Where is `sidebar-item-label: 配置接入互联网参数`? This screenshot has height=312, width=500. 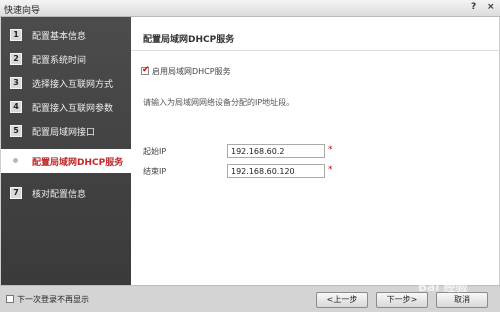
sidebar-item-label: 配置接入互联网参数 is located at coordinates (73, 109).